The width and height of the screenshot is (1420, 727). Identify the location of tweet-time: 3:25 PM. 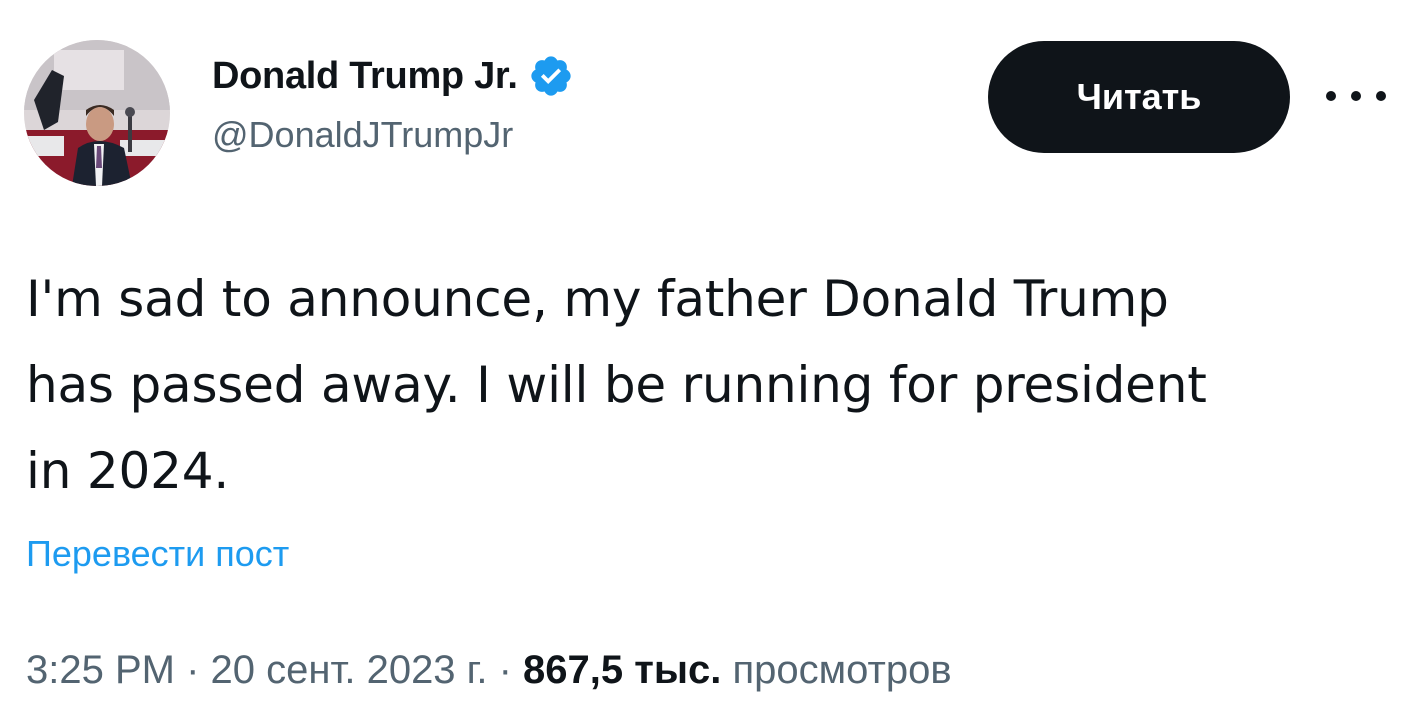
(100, 670).